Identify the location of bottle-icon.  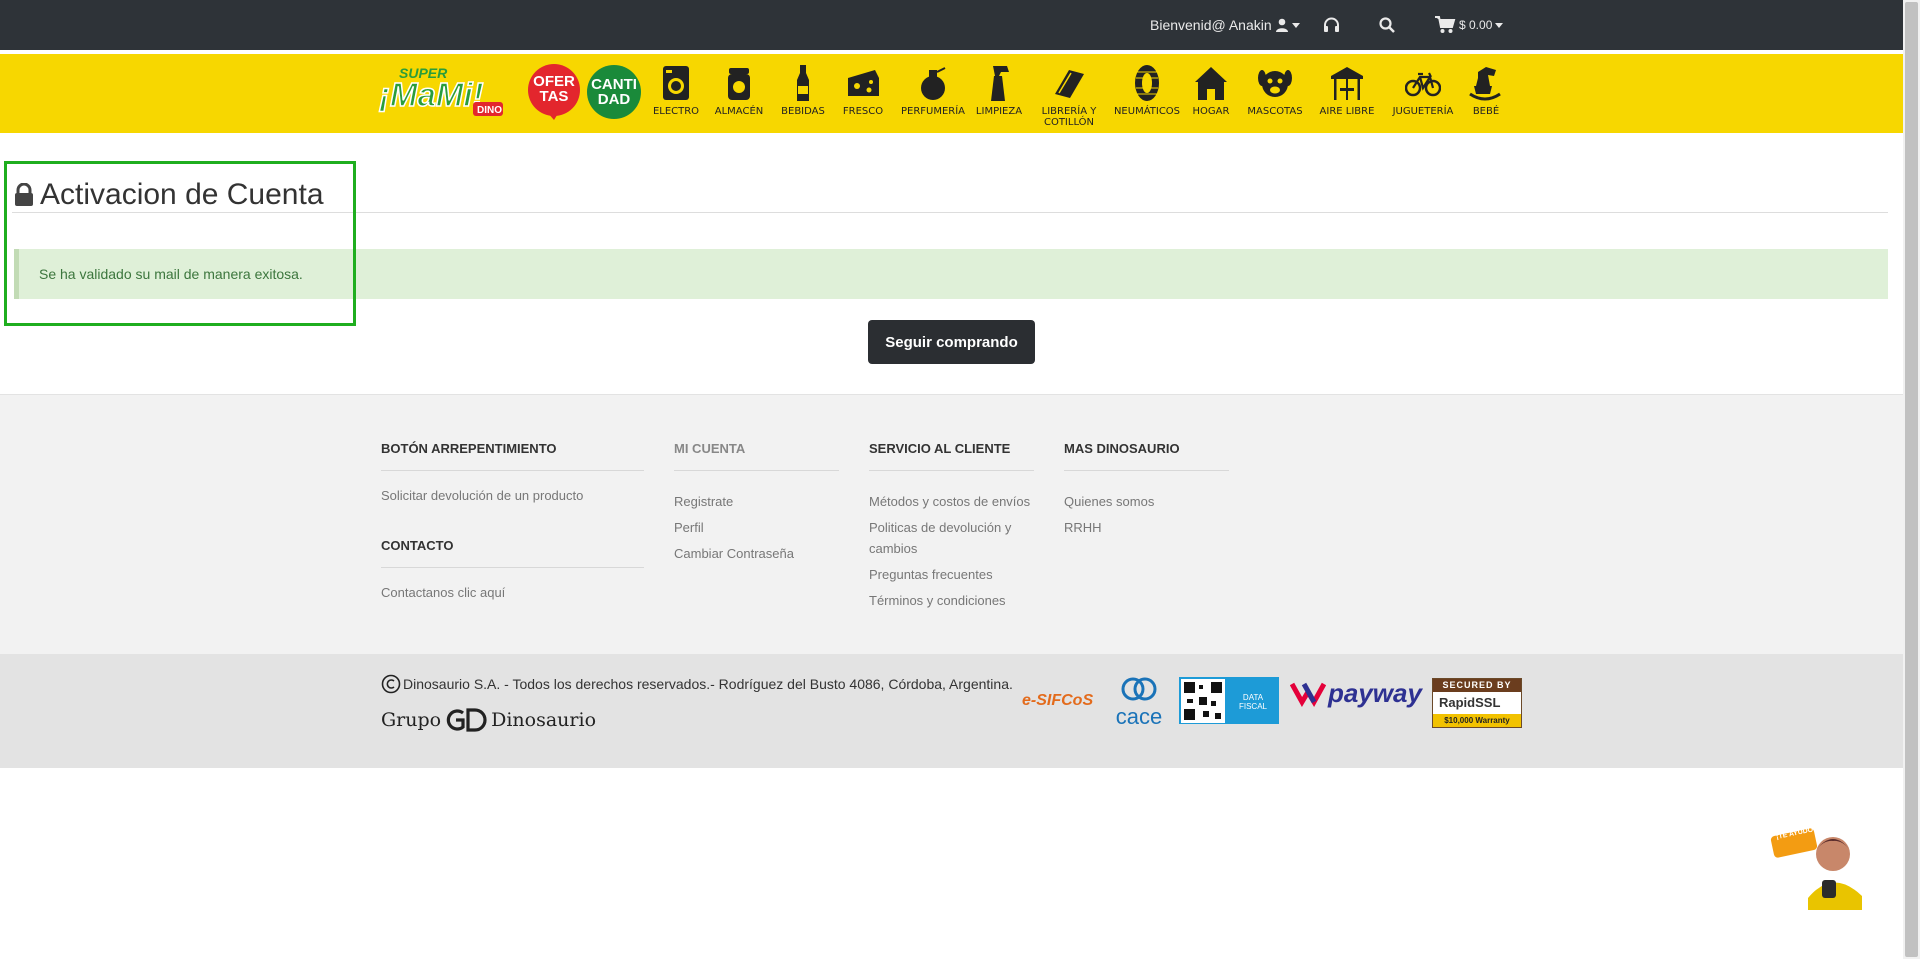
(803, 83).